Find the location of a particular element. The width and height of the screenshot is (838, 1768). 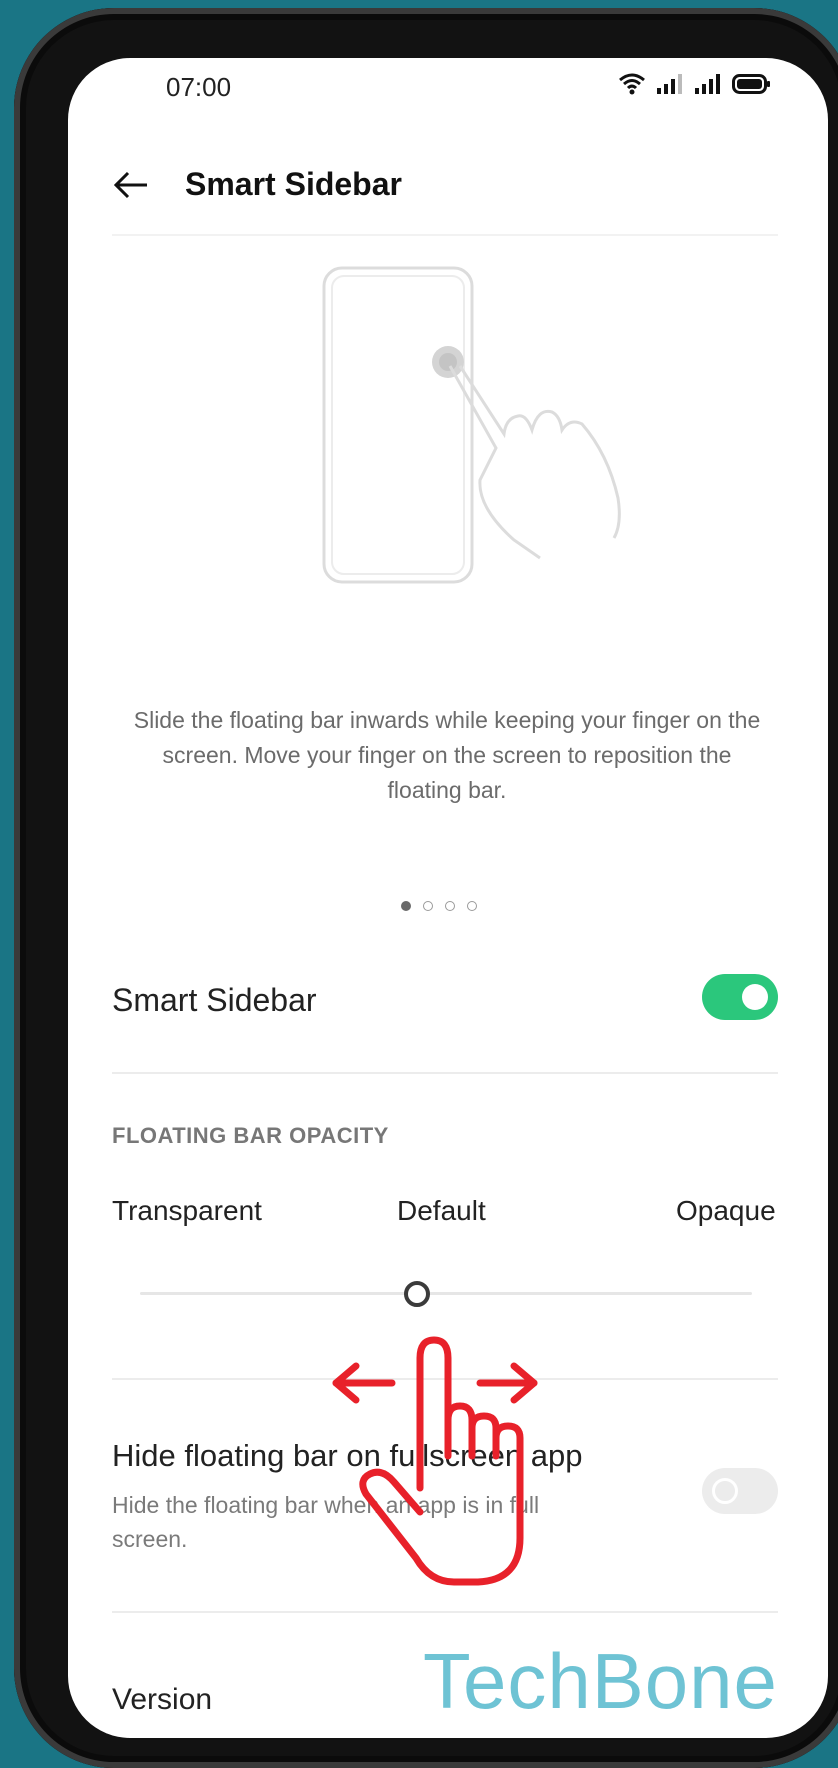

opacity-section-header: FLOATING BAR OPACITY is located at coordinates (250, 1135).